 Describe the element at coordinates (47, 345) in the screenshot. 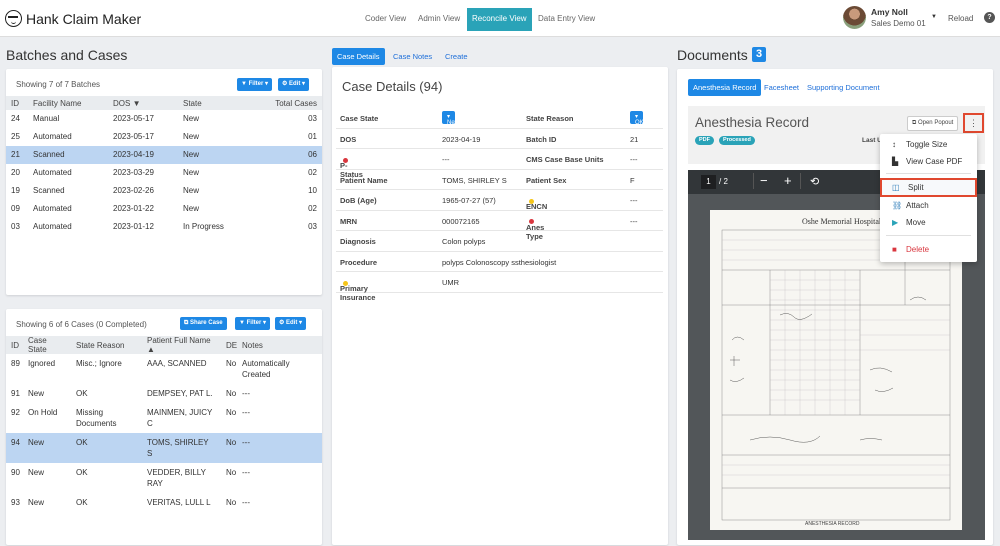

I see `col-case-state: Case State` at that location.